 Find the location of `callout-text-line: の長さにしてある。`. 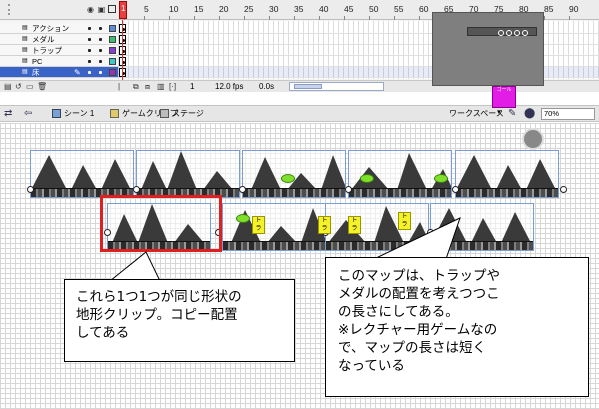

callout-text-line: の長さにしてある。 is located at coordinates (398, 312).